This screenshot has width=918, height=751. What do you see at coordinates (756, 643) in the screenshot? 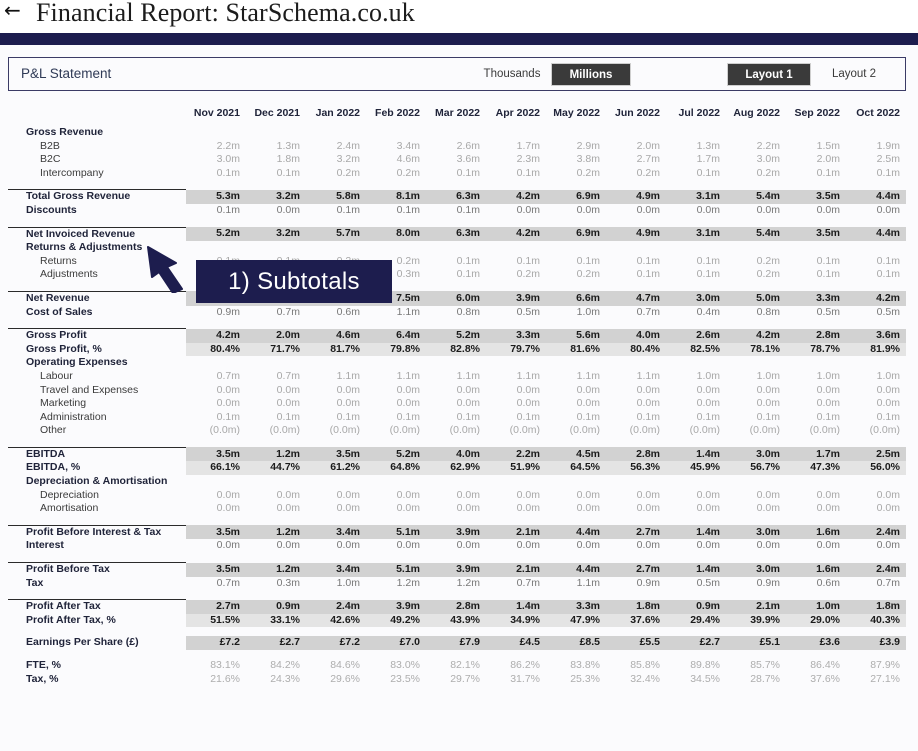
I see `cell-value: £5.1` at bounding box center [756, 643].